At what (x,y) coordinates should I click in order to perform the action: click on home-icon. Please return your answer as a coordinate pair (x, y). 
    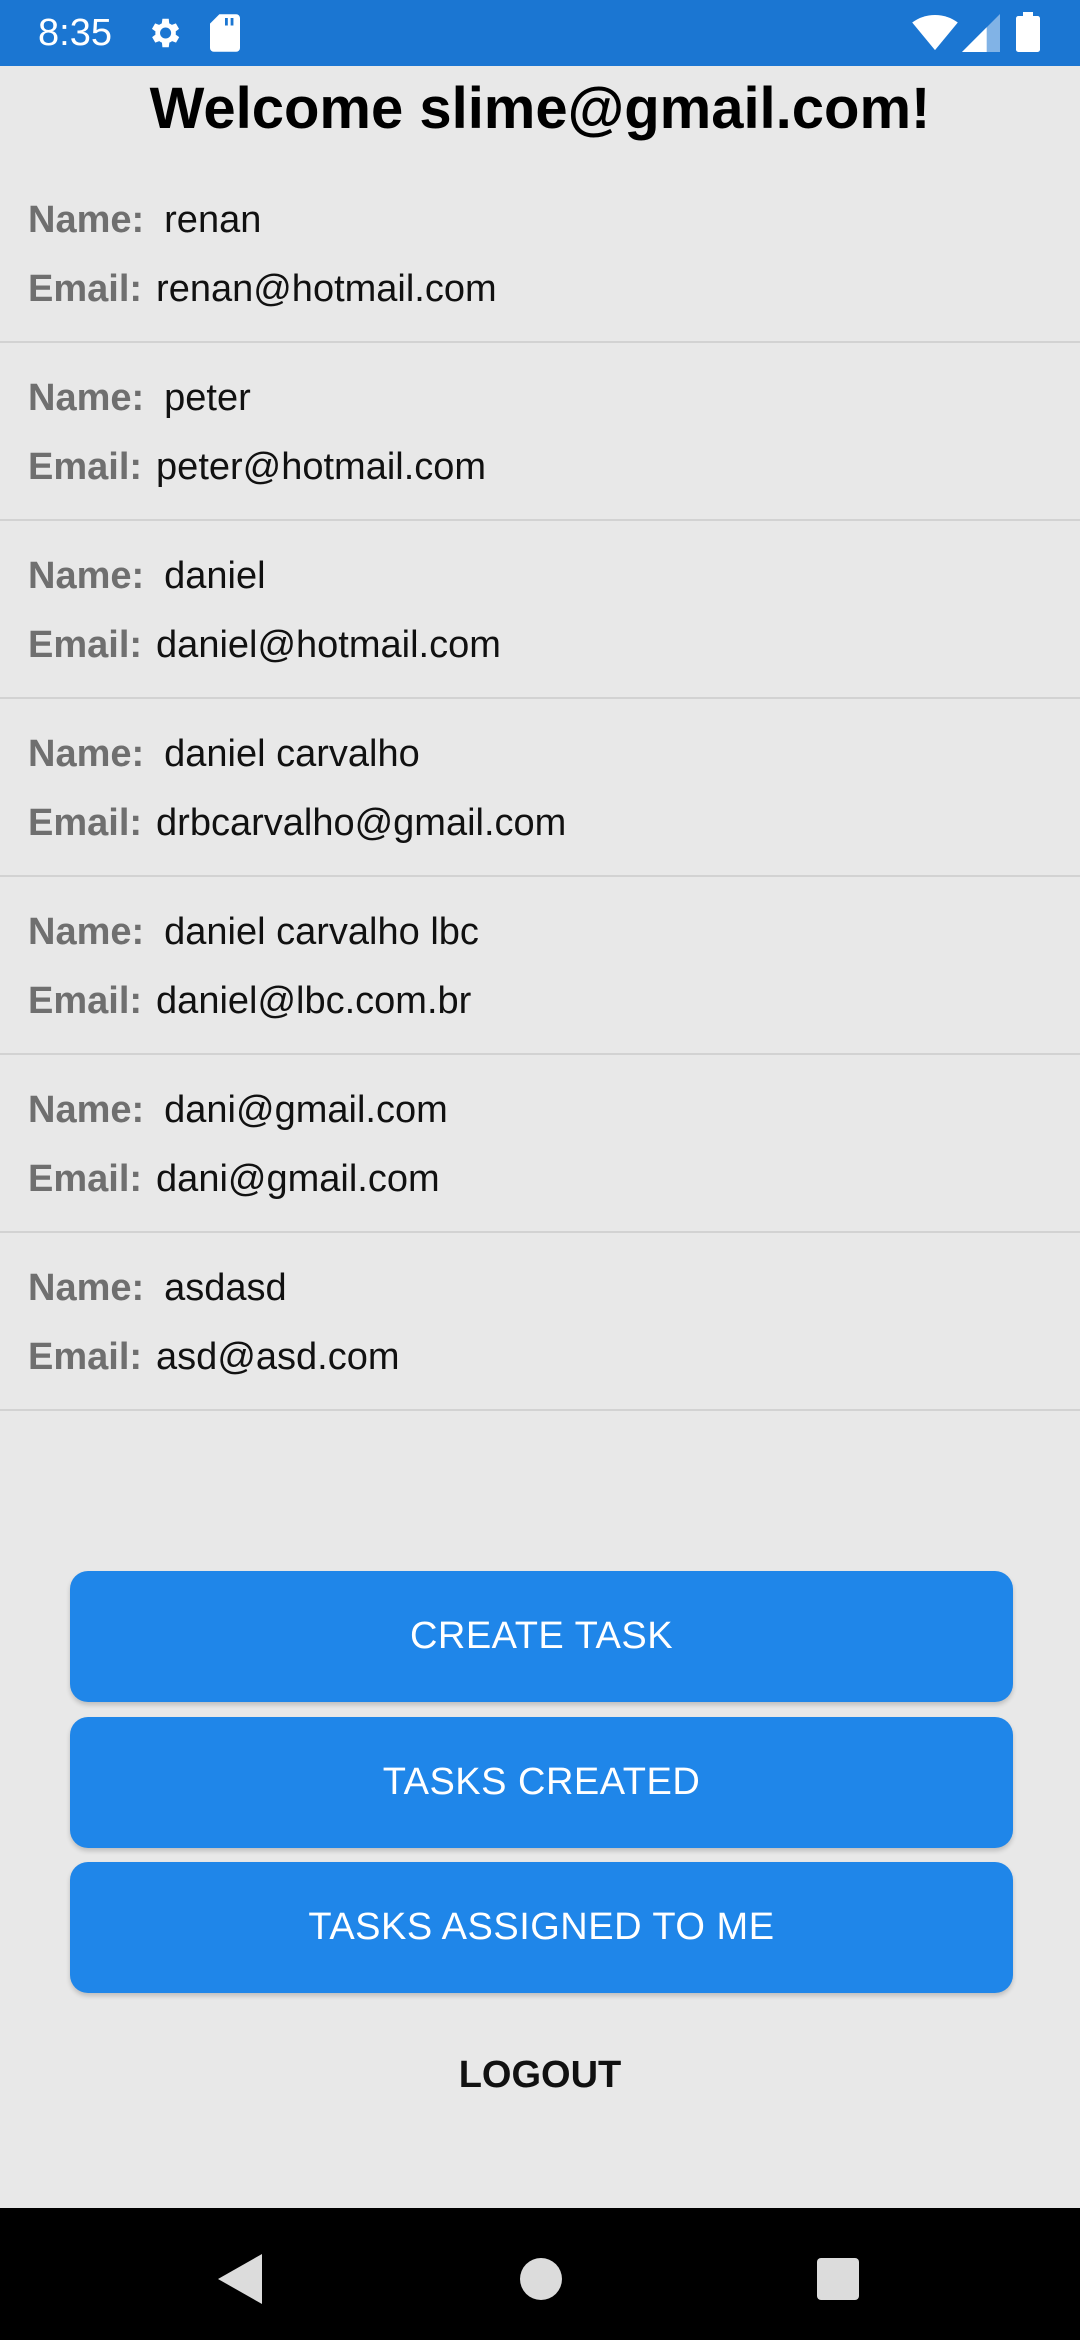
    Looking at the image, I should click on (541, 2279).